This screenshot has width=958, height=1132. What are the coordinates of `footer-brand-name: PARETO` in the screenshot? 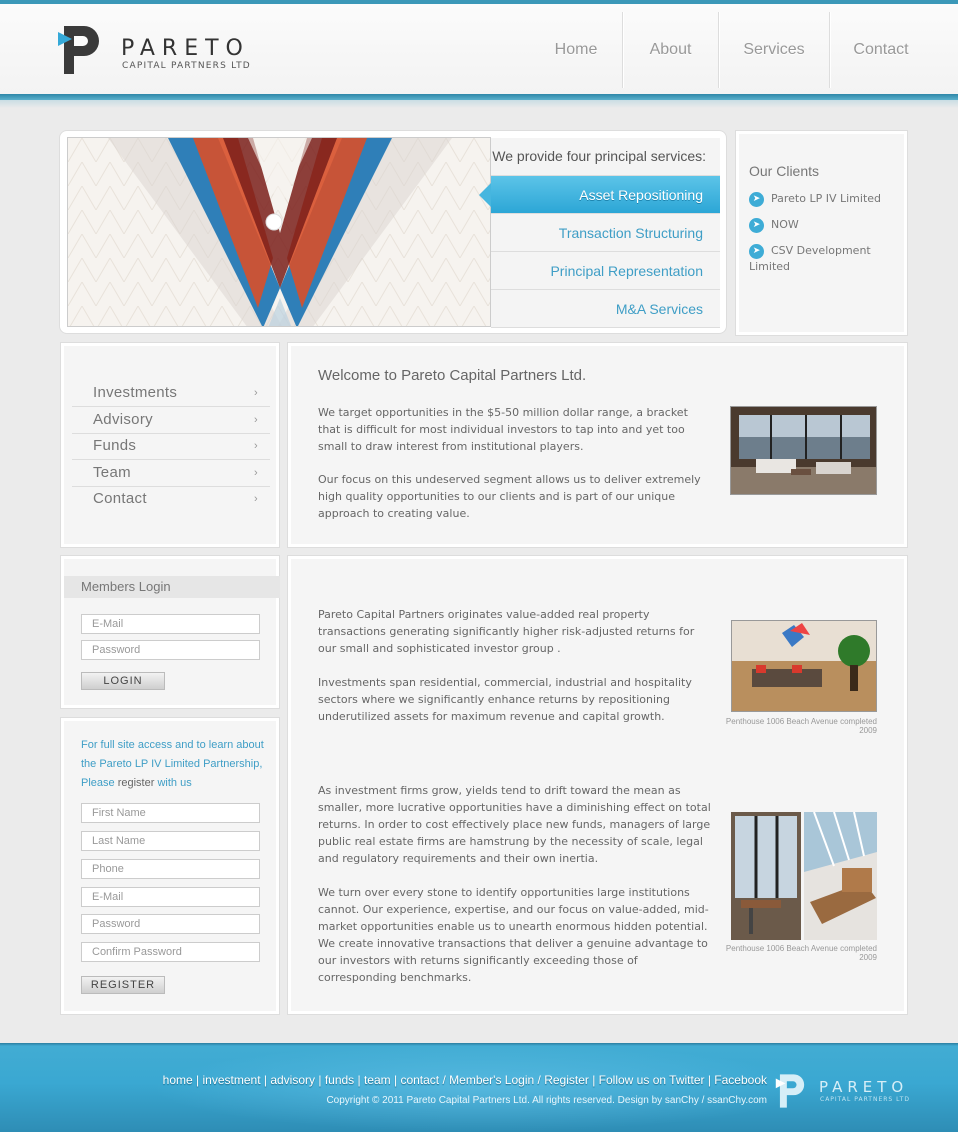 It's located at (864, 1087).